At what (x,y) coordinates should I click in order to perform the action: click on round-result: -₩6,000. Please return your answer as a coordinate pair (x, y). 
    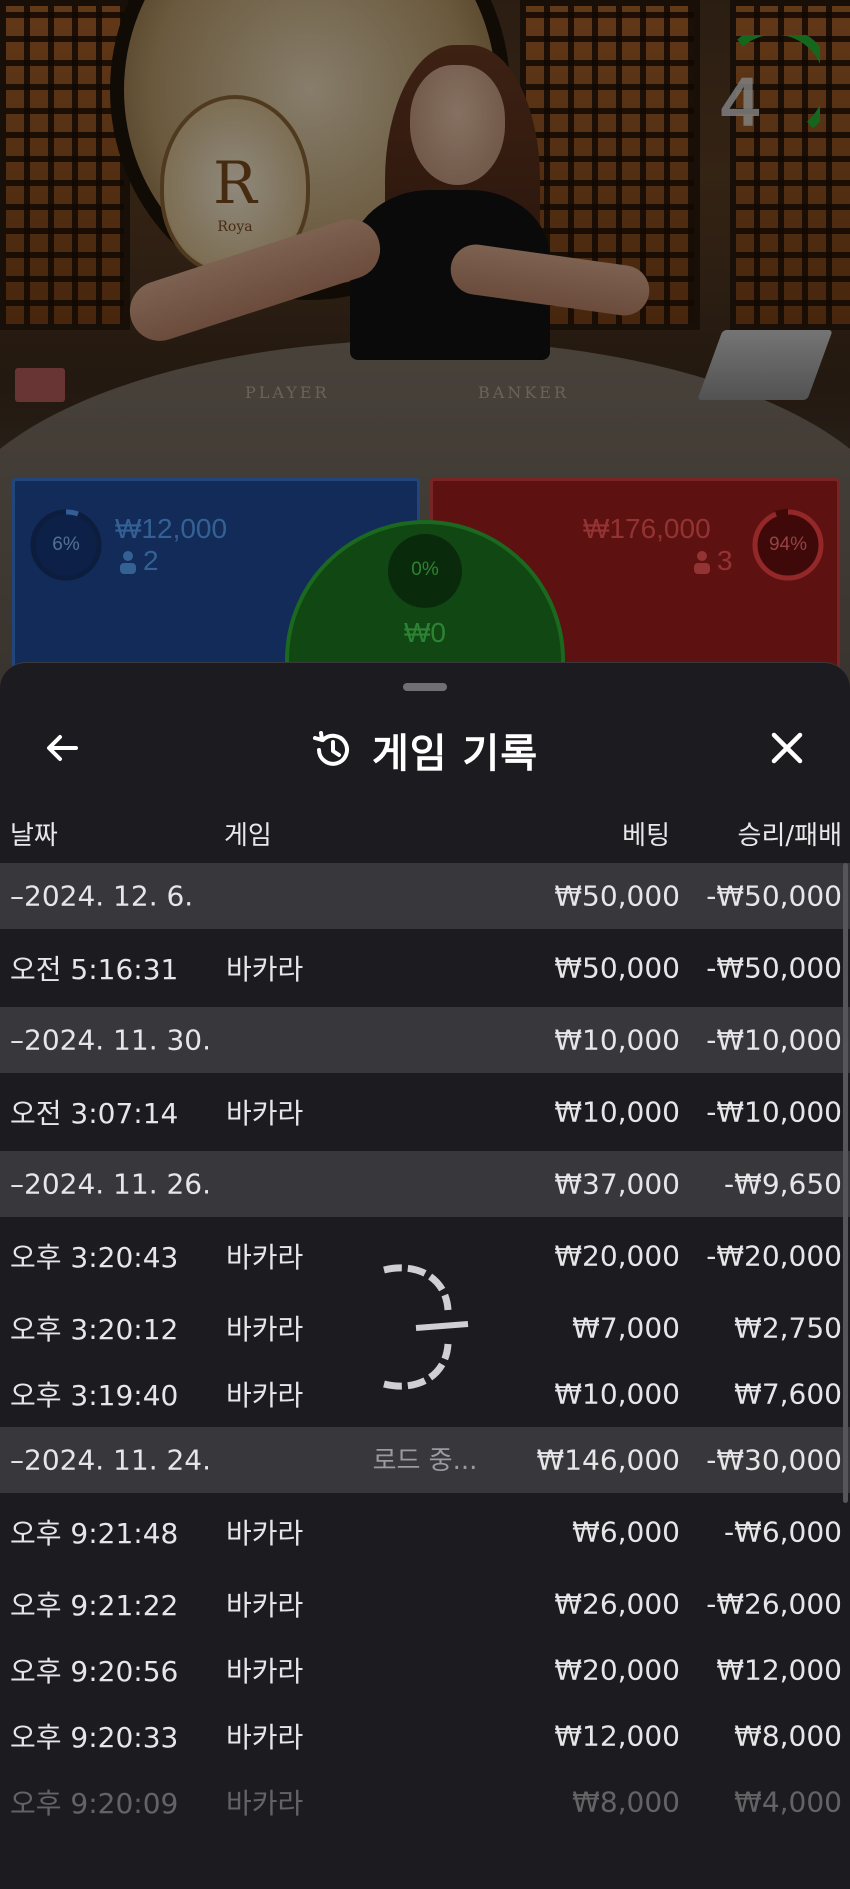
    Looking at the image, I should click on (783, 1532).